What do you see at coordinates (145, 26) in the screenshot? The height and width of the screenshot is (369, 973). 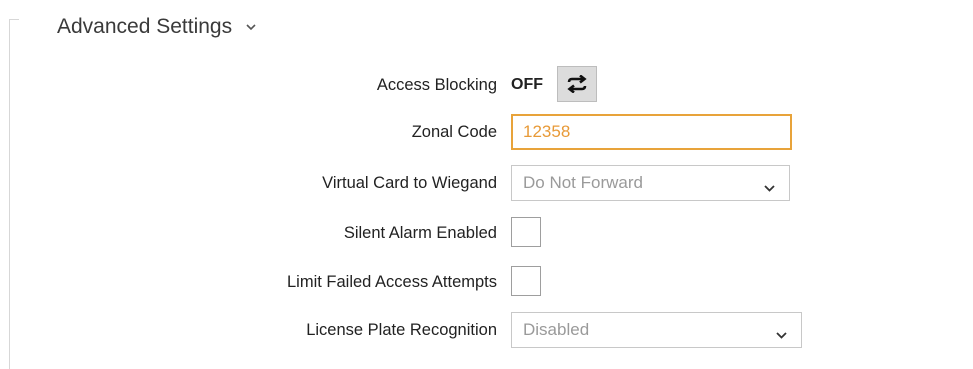 I see `section-title: Advanced Settings` at bounding box center [145, 26].